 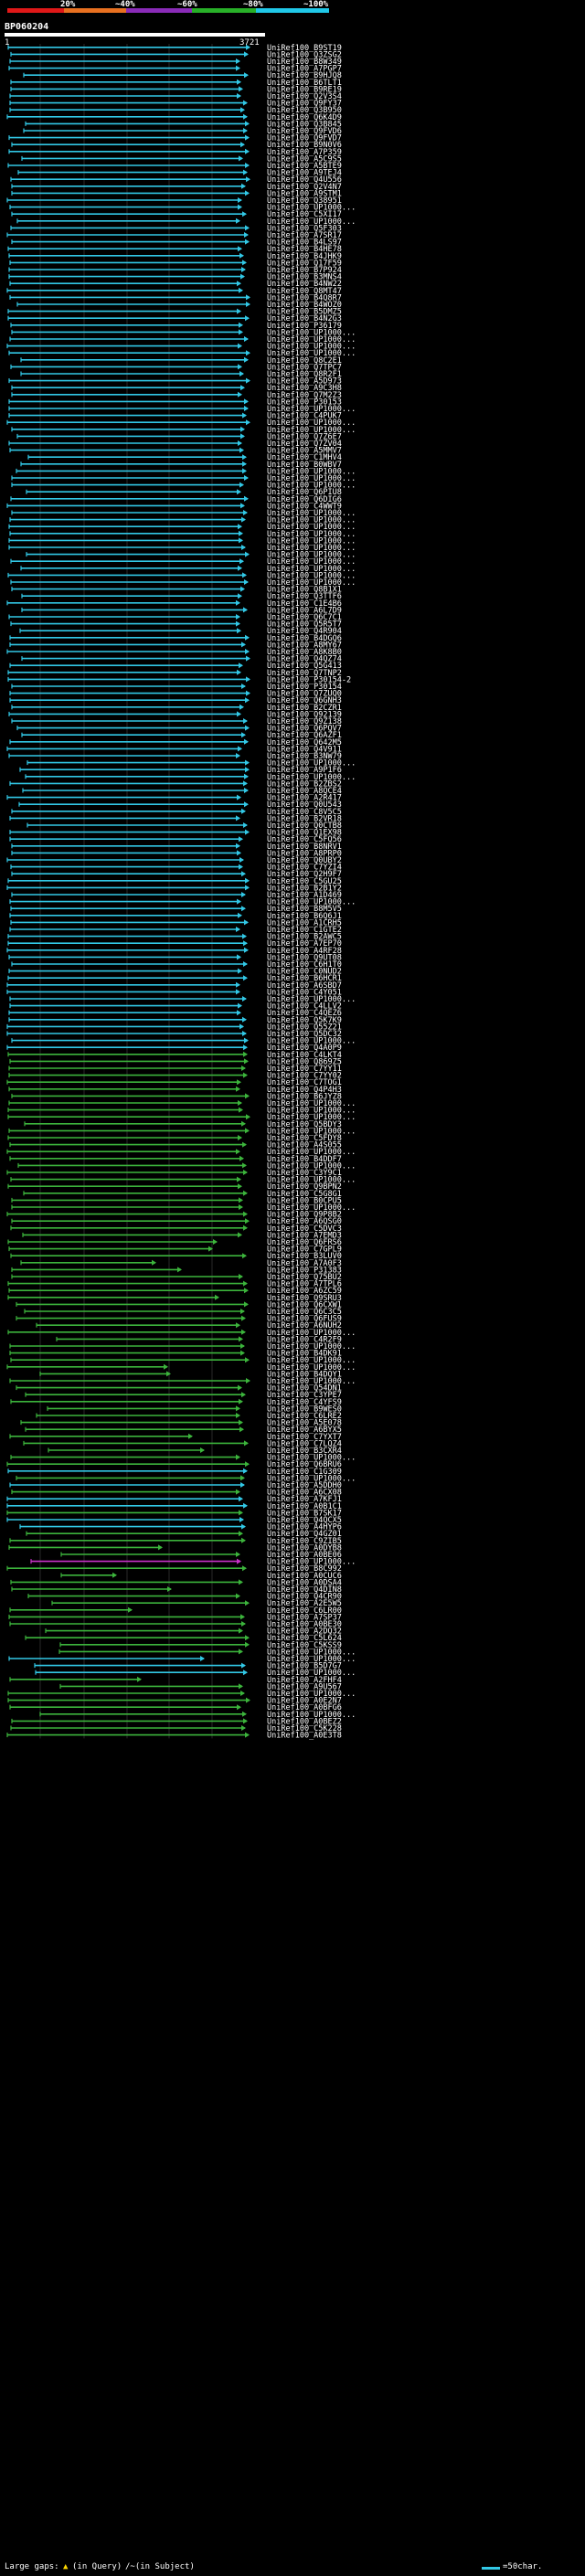 I want to click on hit-accession-label: UniRef100_A0E3T8, so click(x=304, y=1736).